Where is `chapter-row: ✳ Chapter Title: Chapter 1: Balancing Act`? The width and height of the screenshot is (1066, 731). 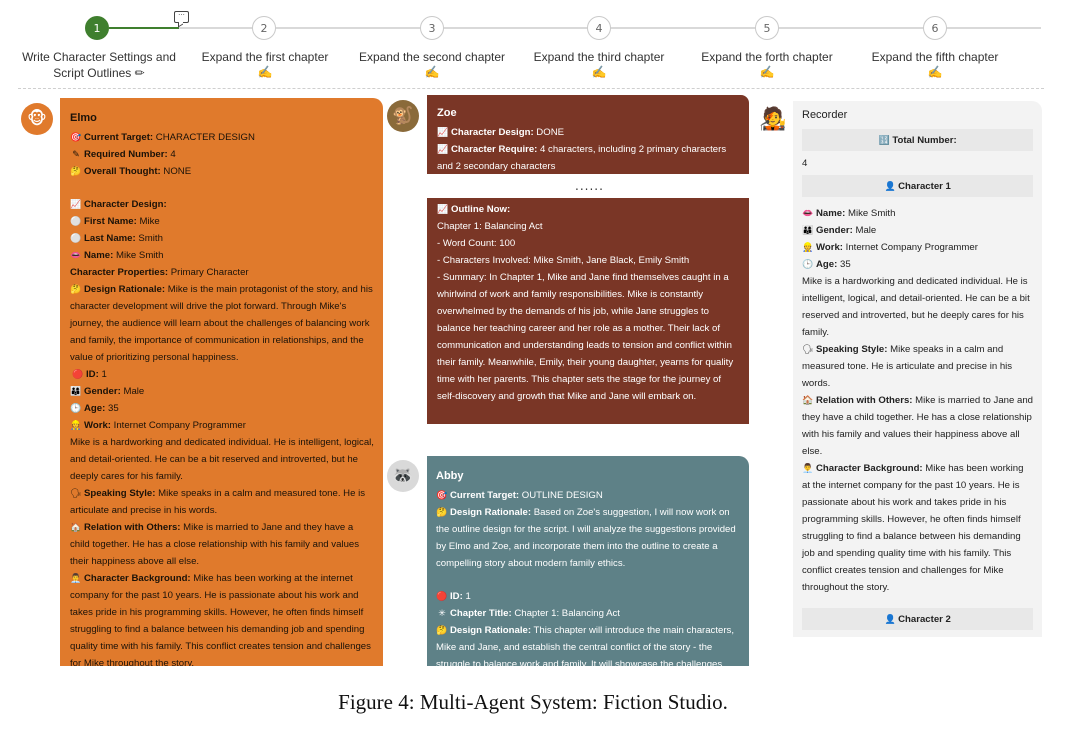 chapter-row: ✳ Chapter Title: Chapter 1: Balancing Act is located at coordinates (588, 613).